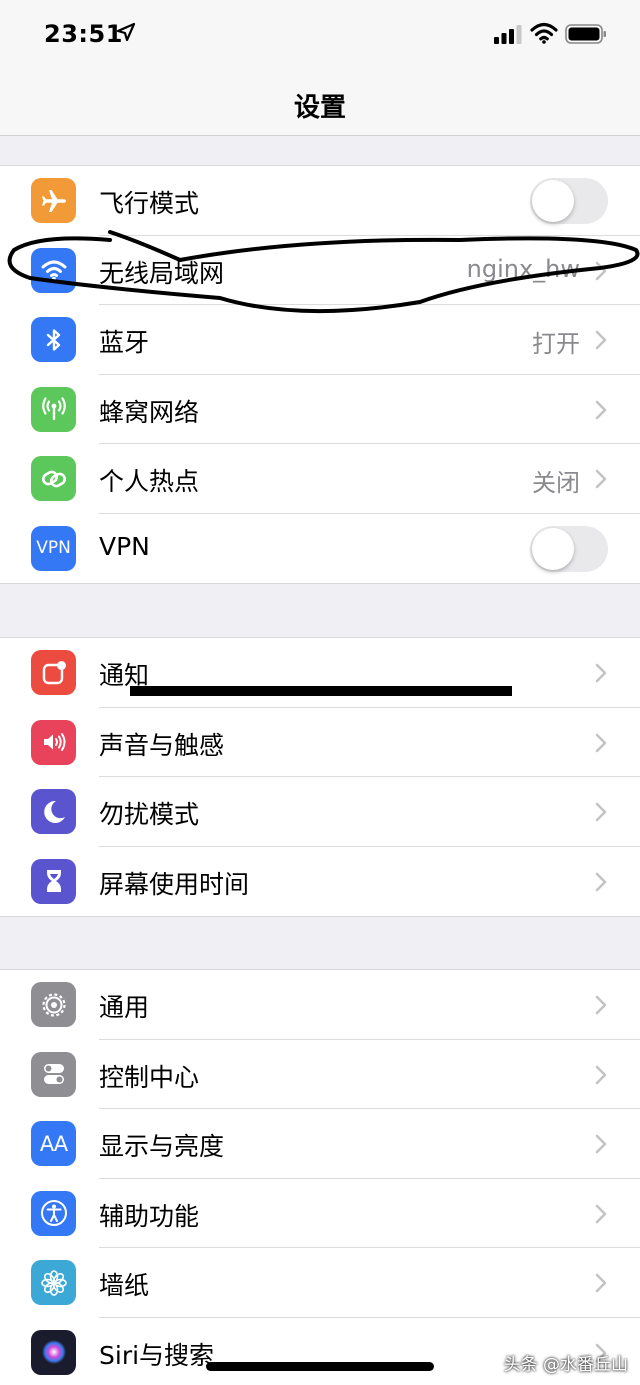  I want to click on accessibility-icon, so click(53, 1213).